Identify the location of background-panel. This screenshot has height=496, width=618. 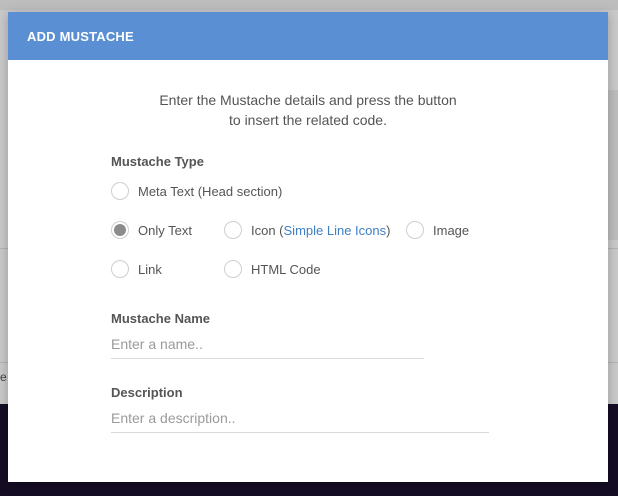
(613, 165).